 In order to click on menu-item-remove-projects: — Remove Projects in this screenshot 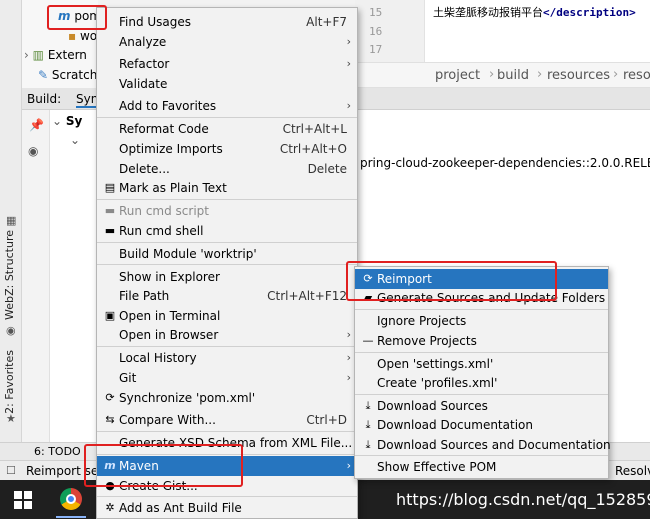, I will do `click(481, 341)`.